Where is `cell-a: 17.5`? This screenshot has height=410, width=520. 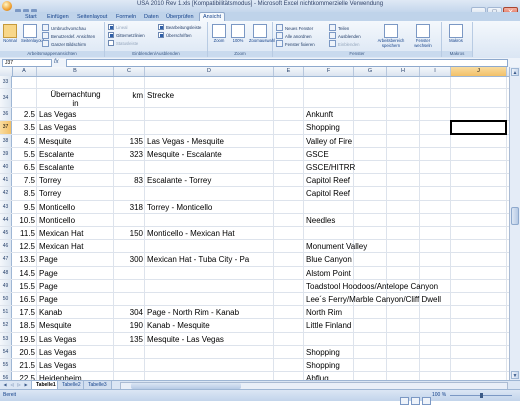 cell-a: 17.5 is located at coordinates (23, 312).